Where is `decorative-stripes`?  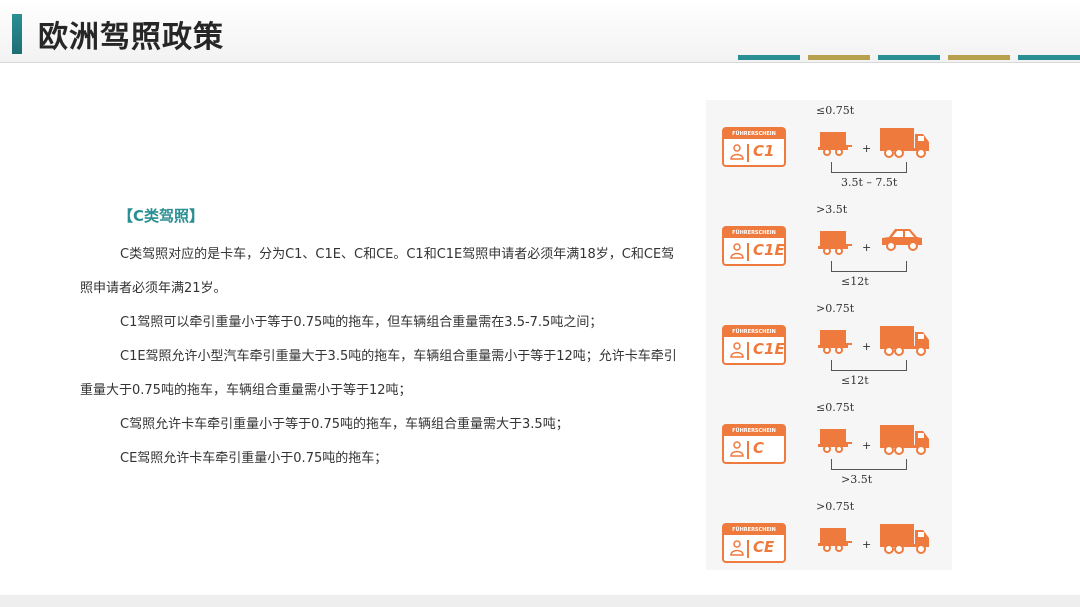
decorative-stripes is located at coordinates (909, 57).